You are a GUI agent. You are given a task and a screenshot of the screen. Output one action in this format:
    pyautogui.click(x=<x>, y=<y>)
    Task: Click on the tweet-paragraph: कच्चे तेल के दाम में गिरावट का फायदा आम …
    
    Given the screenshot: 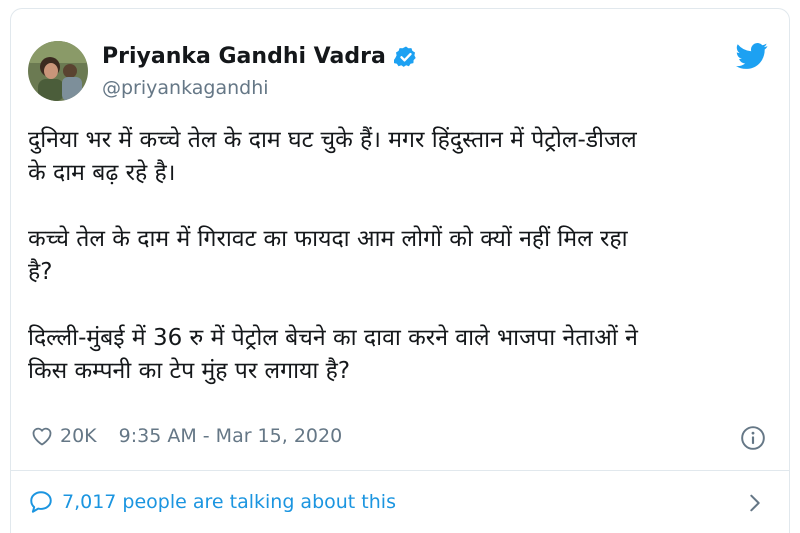 What is the action you would take?
    pyautogui.click(x=328, y=255)
    